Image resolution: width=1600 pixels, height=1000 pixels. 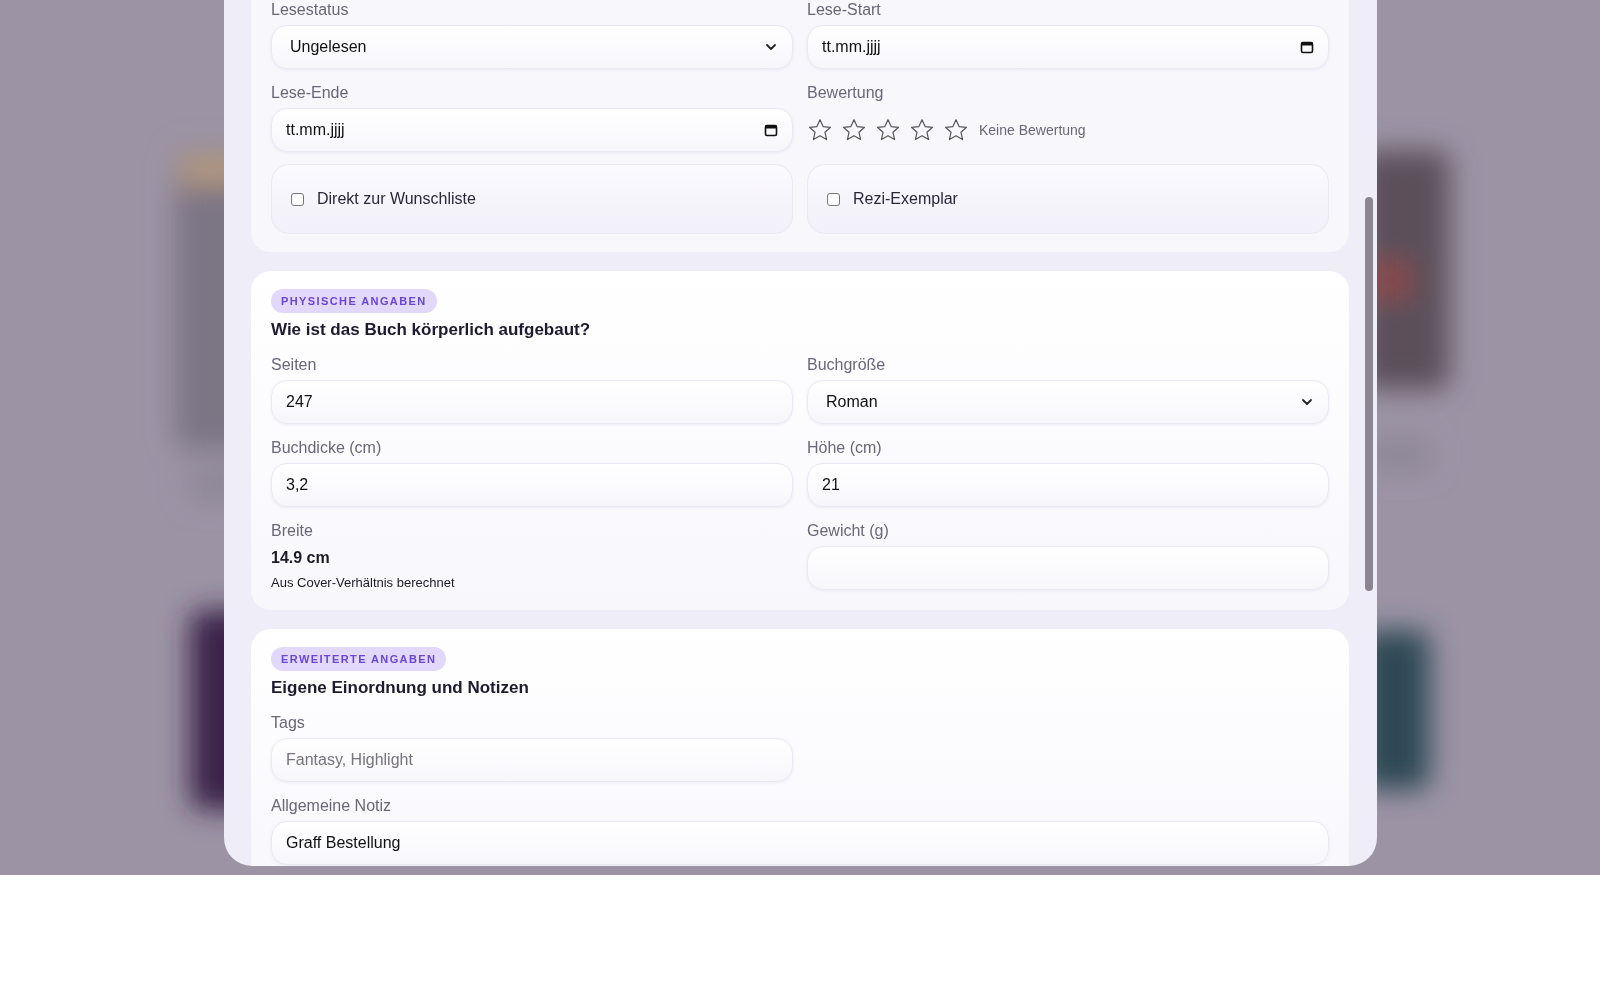 I want to click on checkbox-label: Rezi-Exemplar, so click(x=905, y=199).